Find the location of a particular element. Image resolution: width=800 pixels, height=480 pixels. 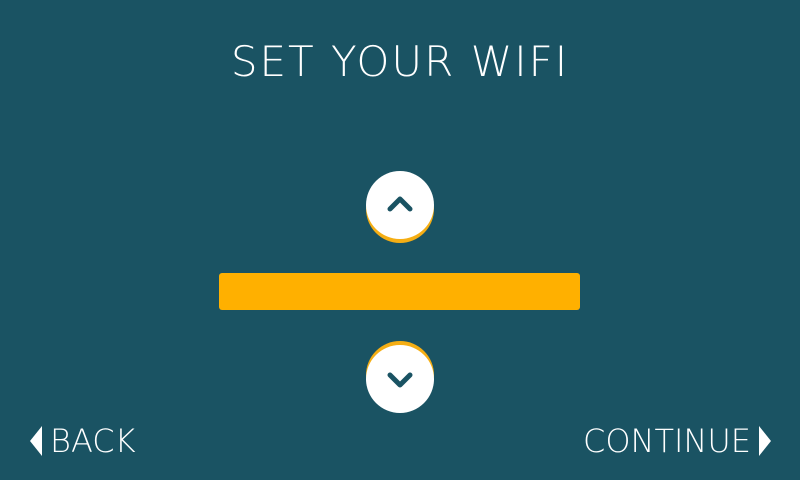

continue-button: CONTINUE is located at coordinates (677, 441).